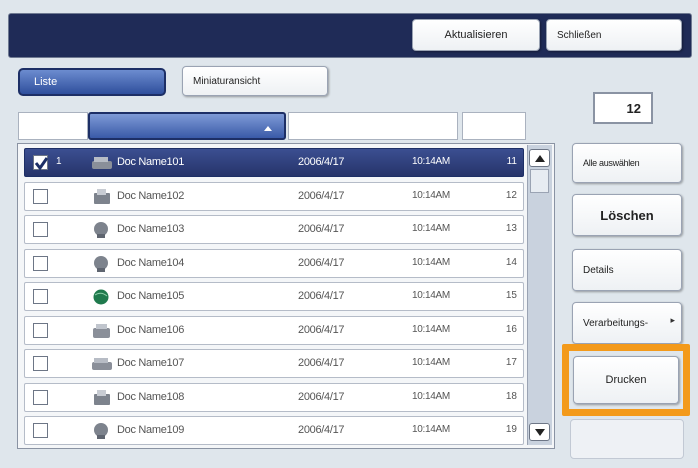 The width and height of the screenshot is (698, 468). I want to click on copier-icon, so click(102, 331).